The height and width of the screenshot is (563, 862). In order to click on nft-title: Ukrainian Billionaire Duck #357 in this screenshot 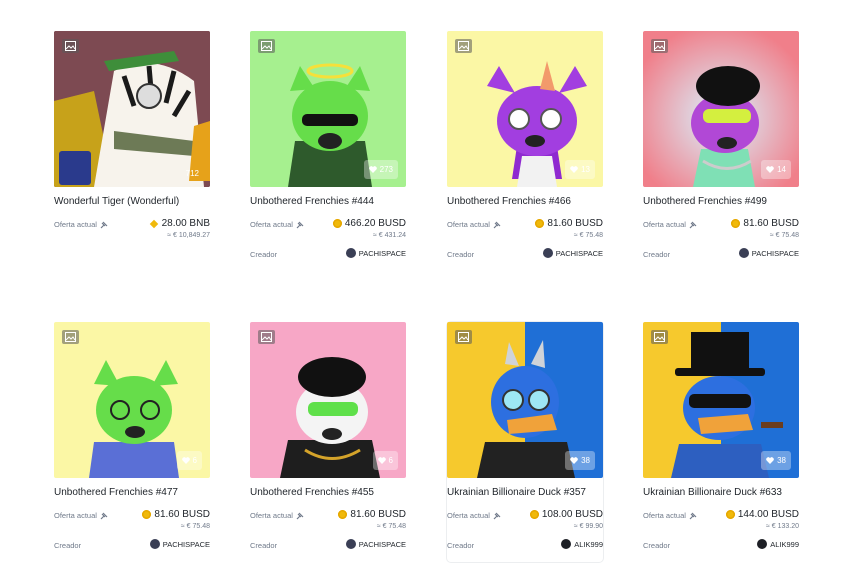, I will do `click(527, 492)`.